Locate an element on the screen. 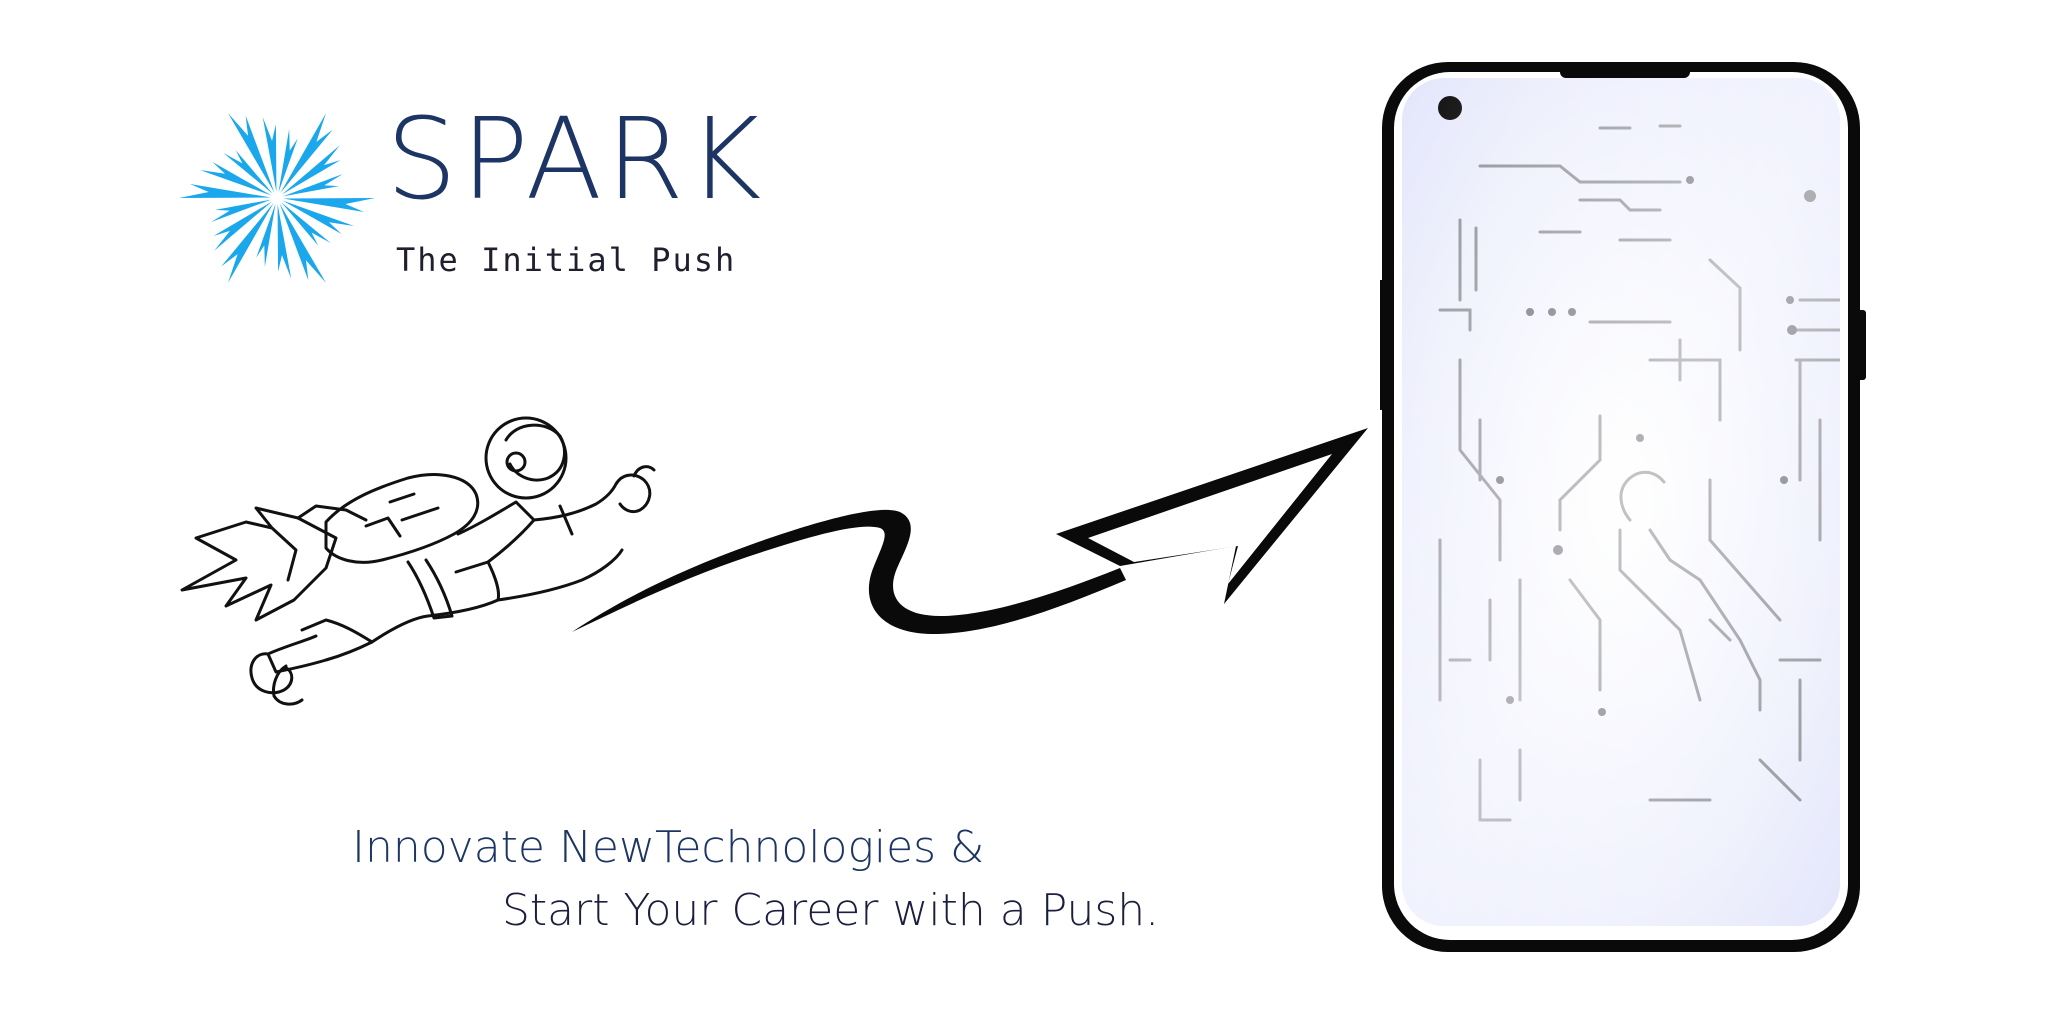 This screenshot has height=1029, width=2051. curvy-arrow-icon is located at coordinates (970, 531).